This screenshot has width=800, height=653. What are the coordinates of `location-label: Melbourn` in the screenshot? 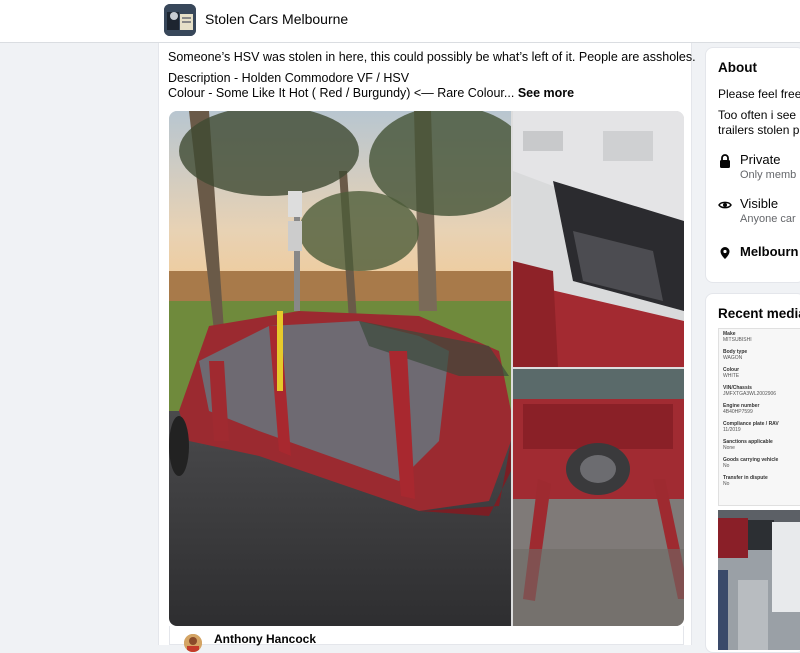 It's located at (769, 251).